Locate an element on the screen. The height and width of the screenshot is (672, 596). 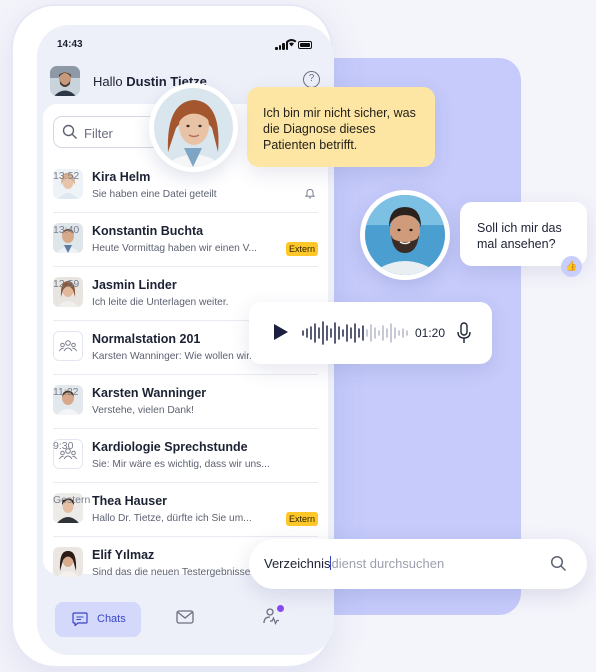
voice-message: 01:20 is located at coordinates (370, 333).